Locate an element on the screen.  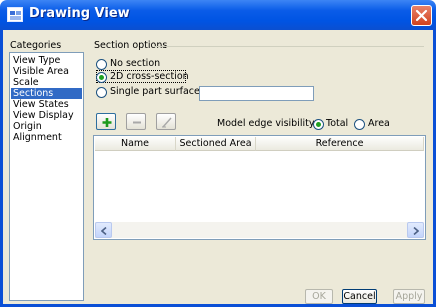
category-sections: Sections is located at coordinates (46, 93).